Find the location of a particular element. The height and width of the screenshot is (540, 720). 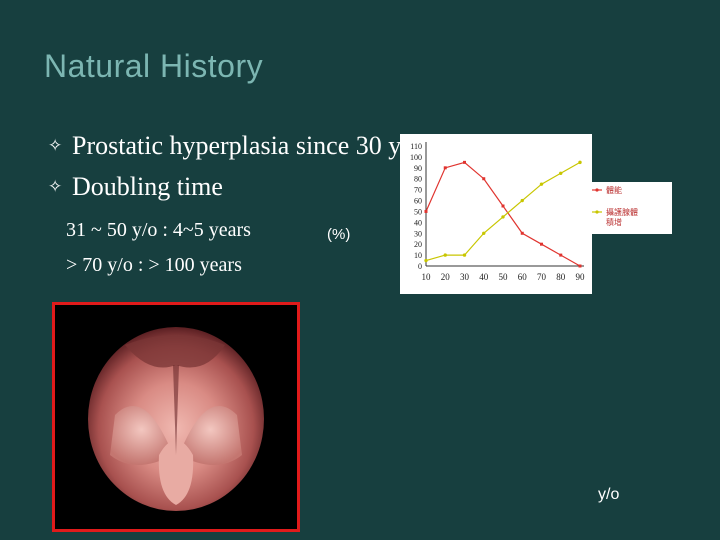

x-tick-label: 90 is located at coordinates (581, 277).